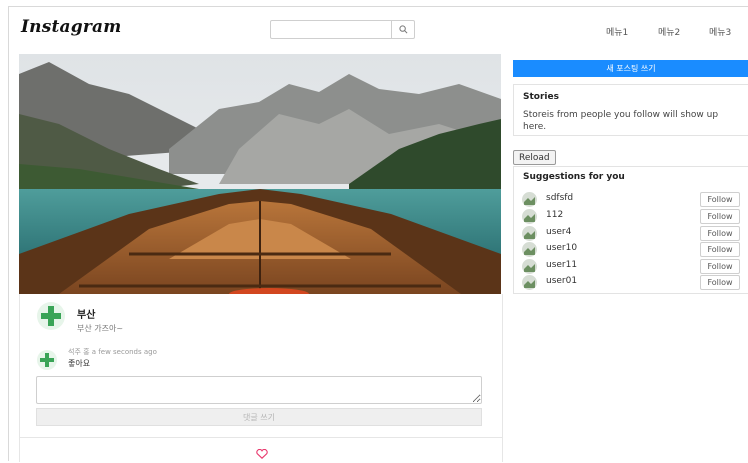 Image resolution: width=748 pixels, height=463 pixels. I want to click on post-avatar, so click(51, 316).